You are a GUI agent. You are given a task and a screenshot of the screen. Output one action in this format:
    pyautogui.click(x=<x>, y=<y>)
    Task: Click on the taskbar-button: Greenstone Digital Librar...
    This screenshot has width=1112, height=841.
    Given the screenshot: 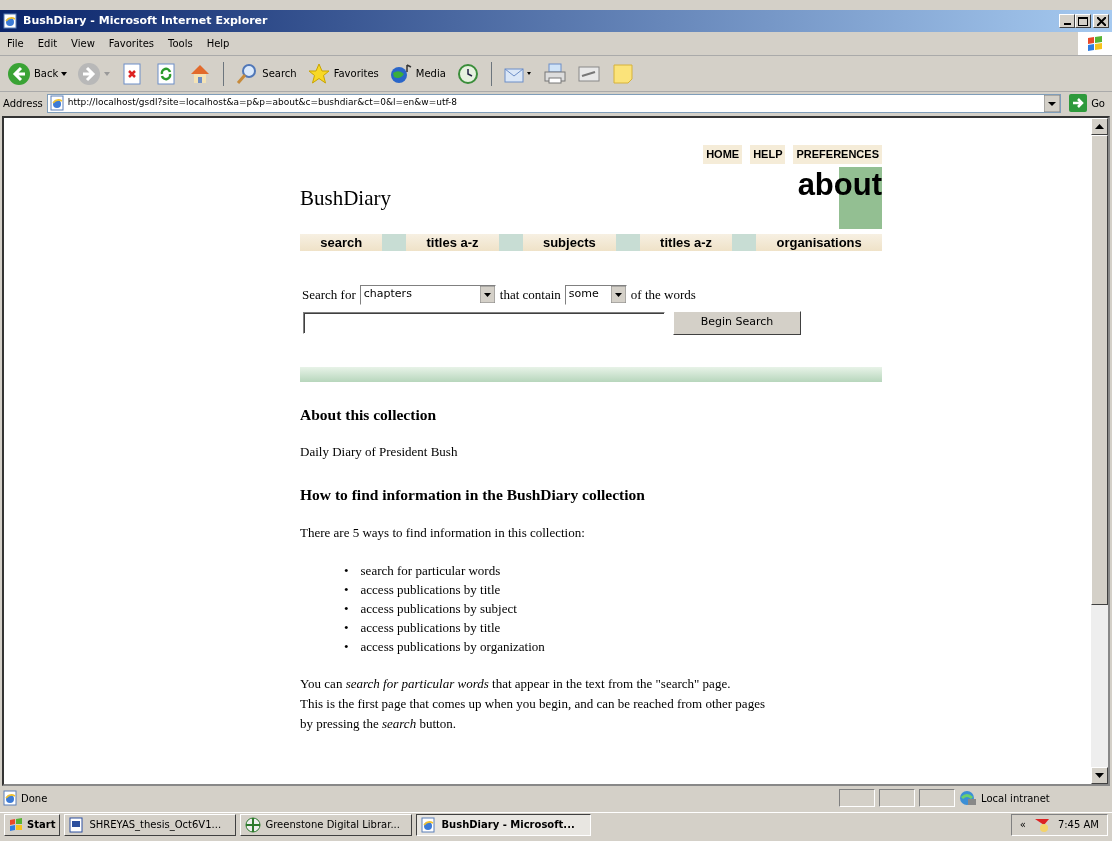 What is the action you would take?
    pyautogui.click(x=326, y=824)
    